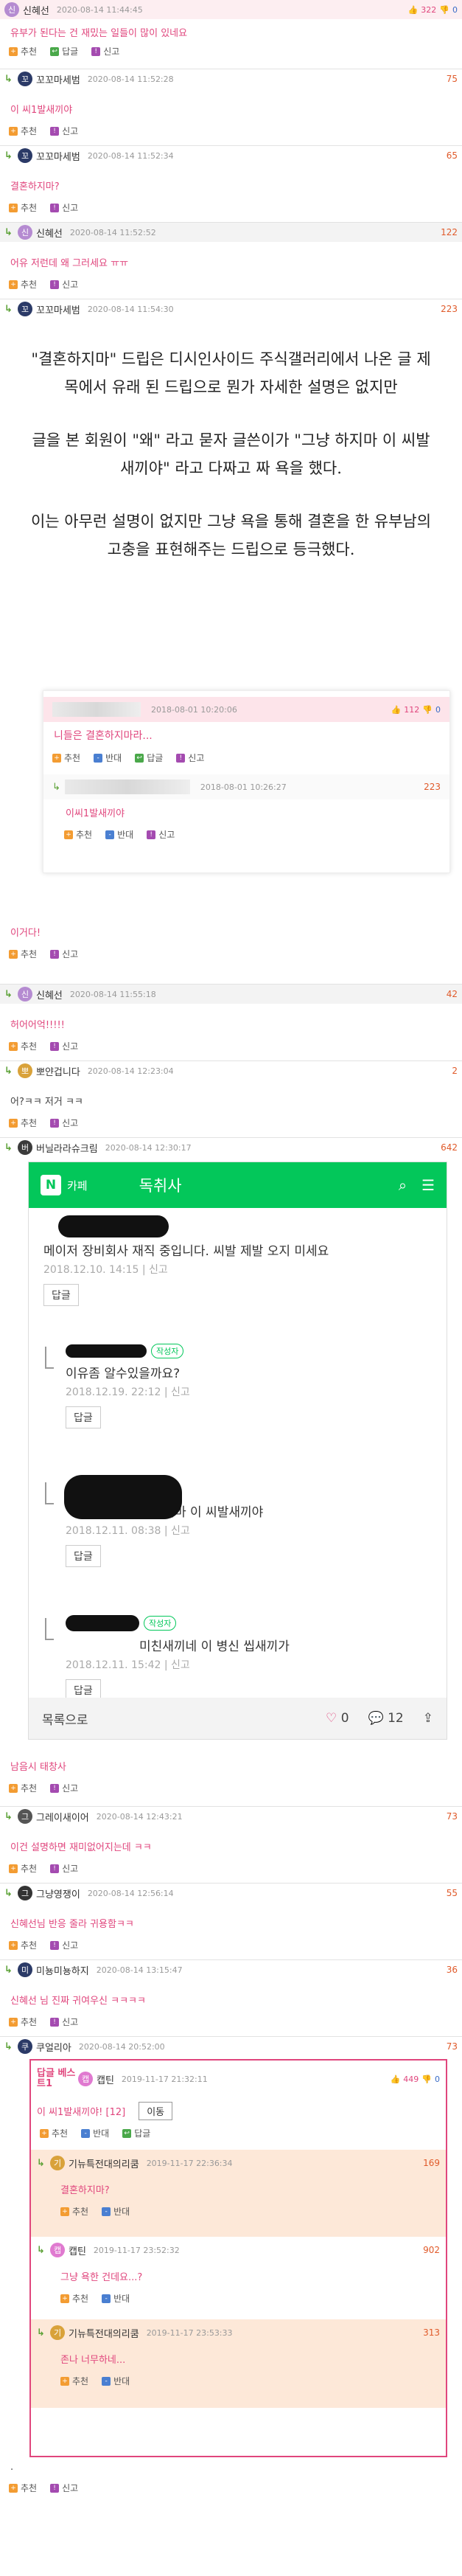 Image resolution: width=462 pixels, height=2576 pixels. What do you see at coordinates (57, 2250) in the screenshot?
I see `avatar: 캡` at bounding box center [57, 2250].